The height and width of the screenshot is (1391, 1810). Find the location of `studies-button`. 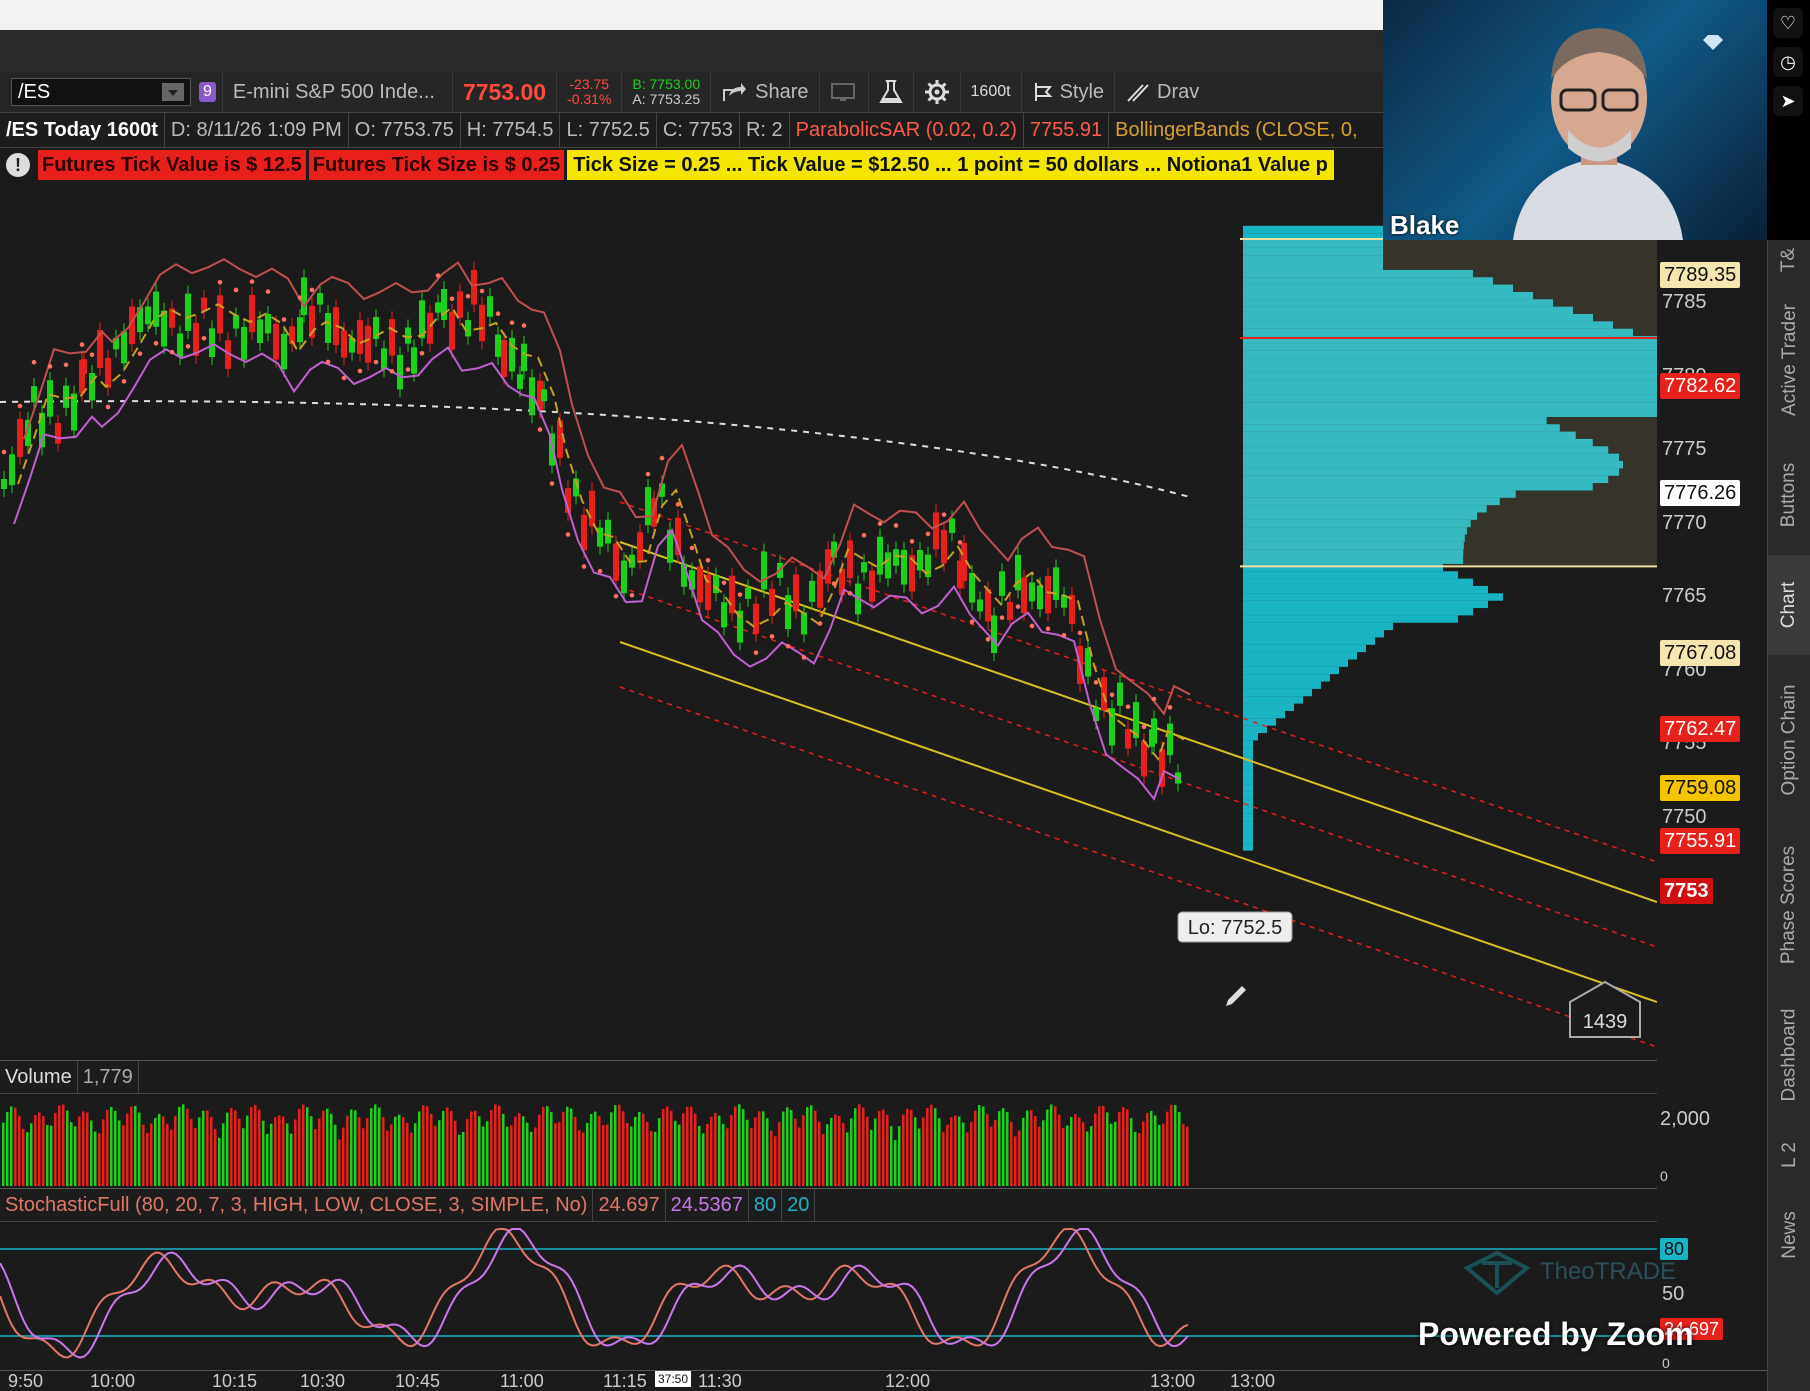

studies-button is located at coordinates (891, 92).